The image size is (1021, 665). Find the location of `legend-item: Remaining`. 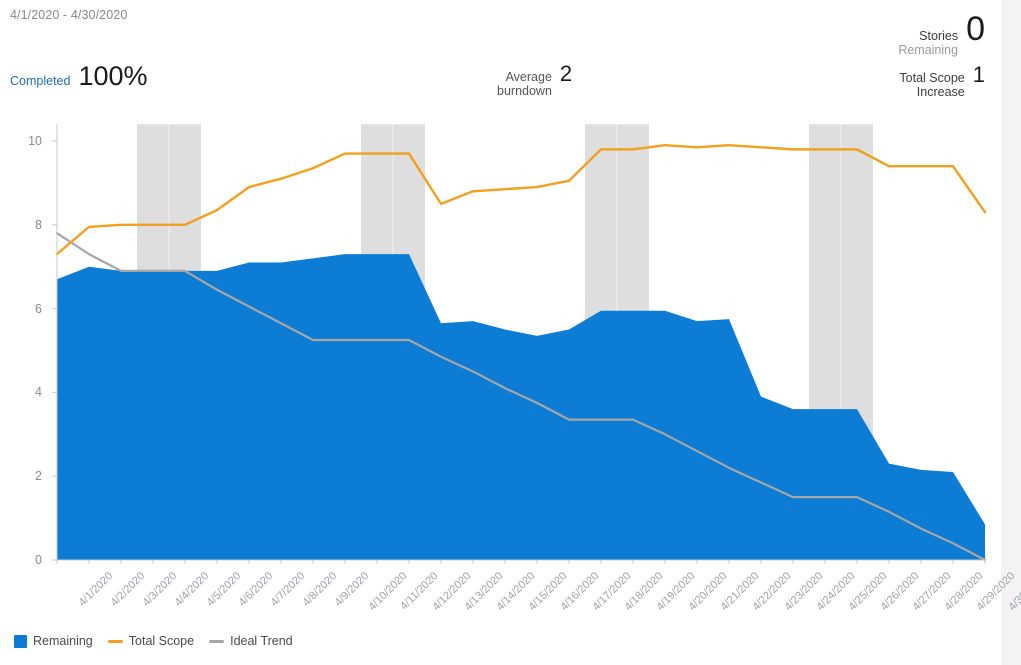

legend-item: Remaining is located at coordinates (53, 641).